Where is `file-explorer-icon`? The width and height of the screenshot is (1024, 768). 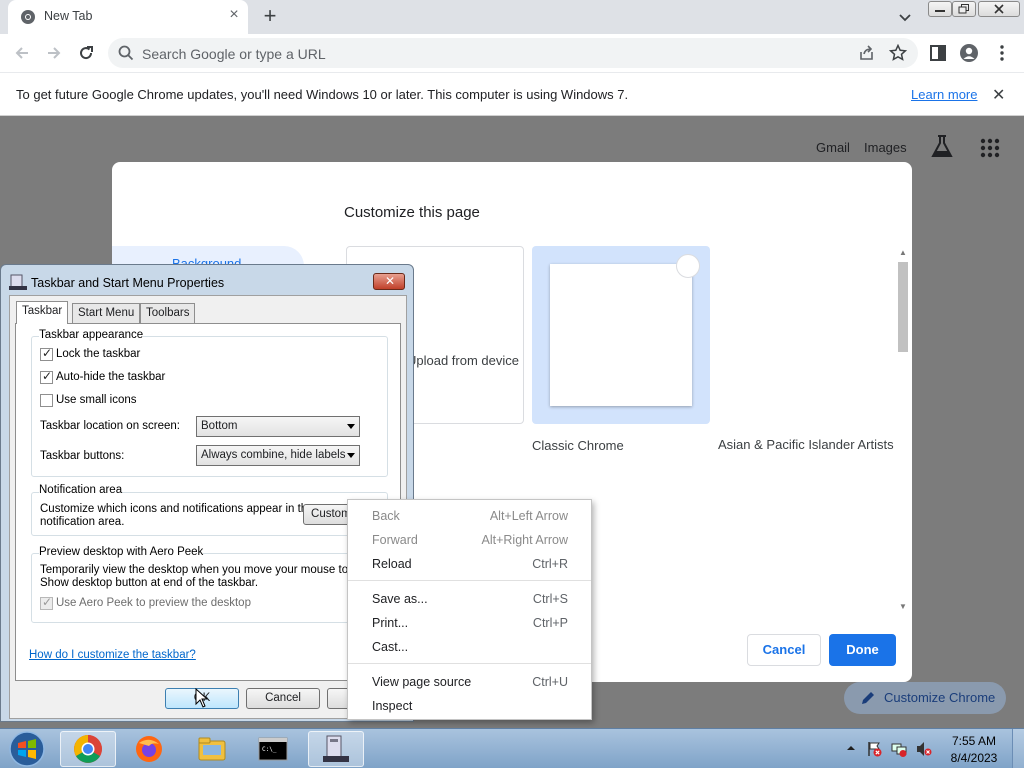 file-explorer-icon is located at coordinates (212, 749).